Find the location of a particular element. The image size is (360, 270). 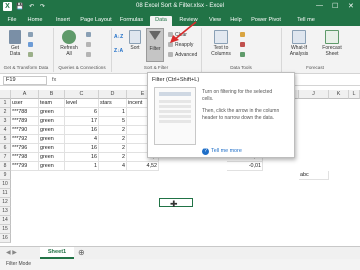

table-cell: ***790 is located at coordinates (25, 130).